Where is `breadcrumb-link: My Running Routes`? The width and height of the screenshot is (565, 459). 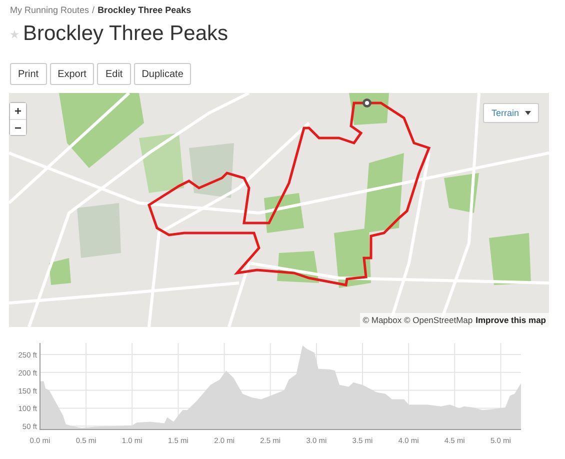
breadcrumb-link: My Running Routes is located at coordinates (50, 10).